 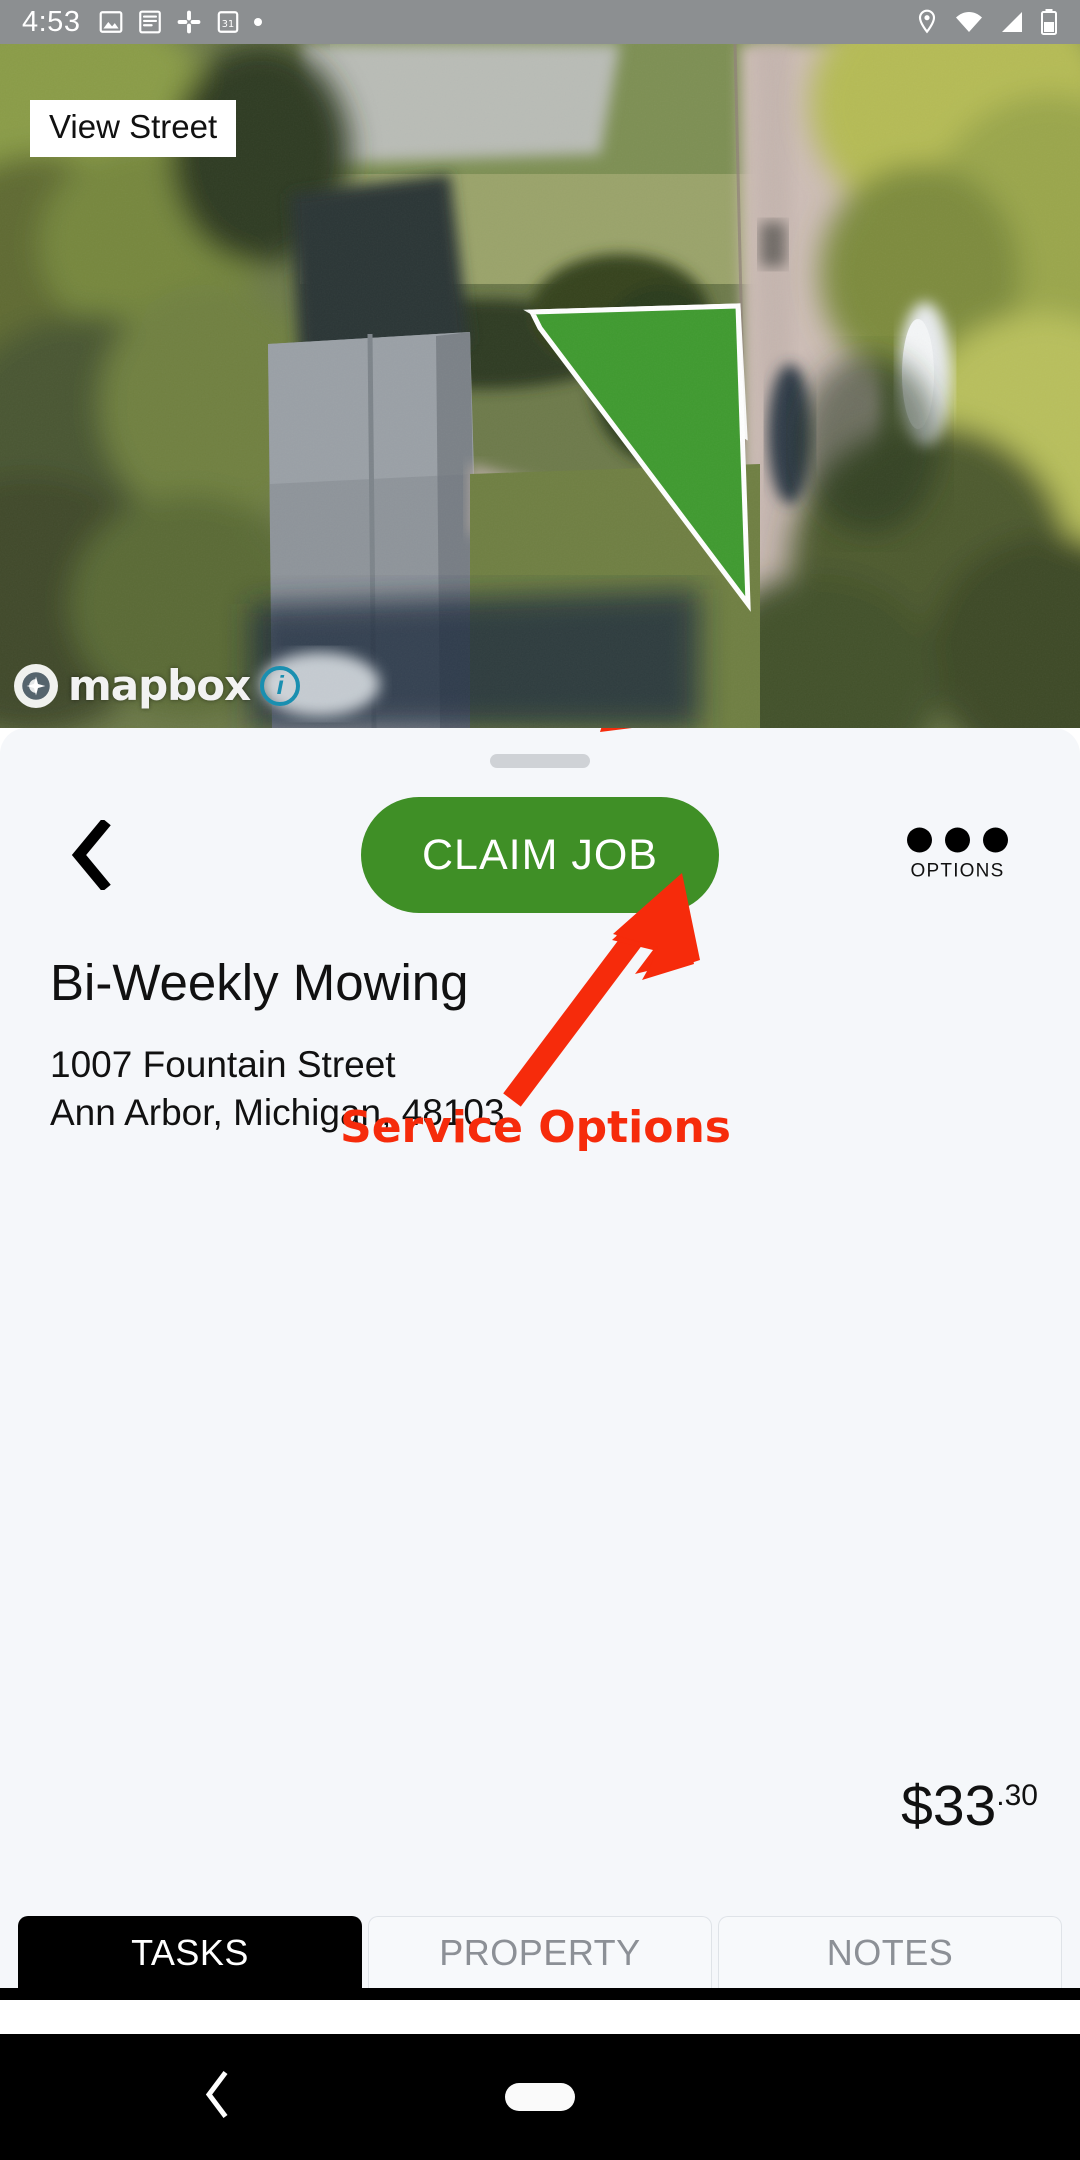 I want to click on nav-back-button, so click(x=217, y=2097).